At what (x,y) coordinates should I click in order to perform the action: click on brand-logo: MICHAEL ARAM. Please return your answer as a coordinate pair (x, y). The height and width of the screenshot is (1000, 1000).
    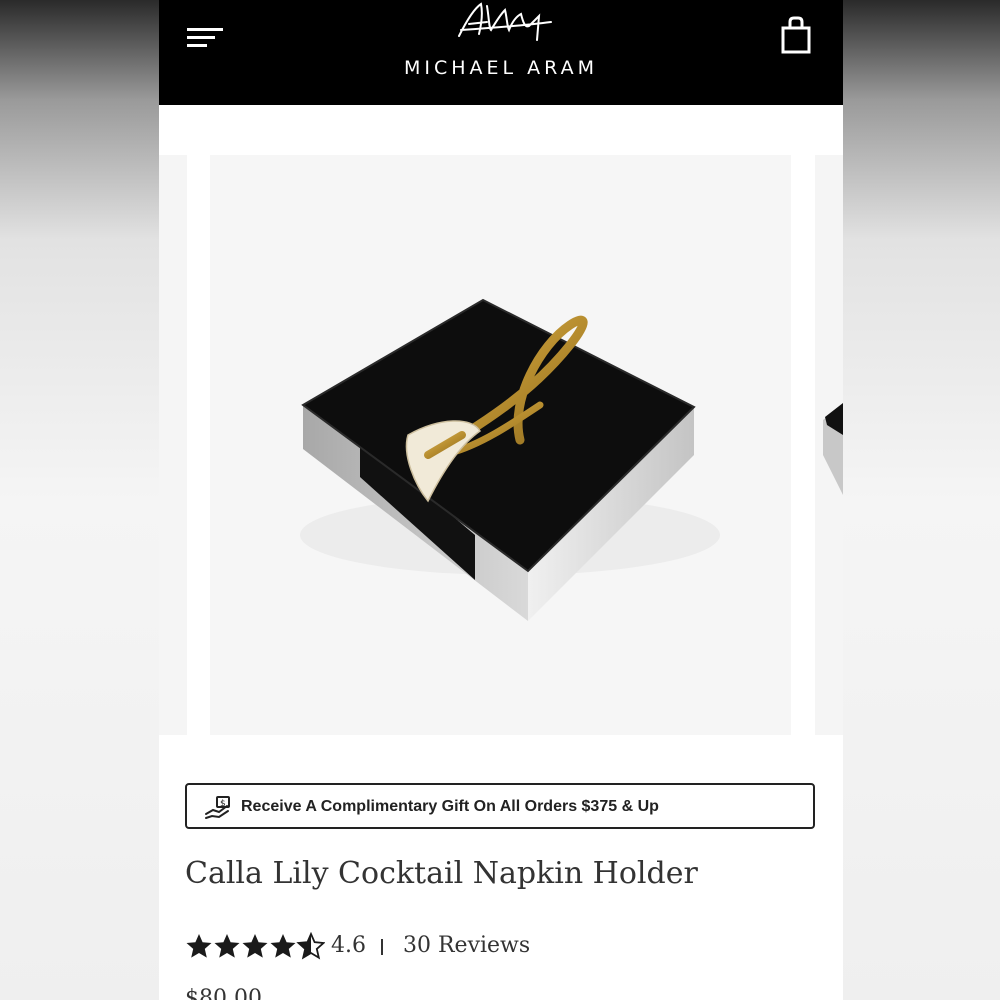
    Looking at the image, I should click on (501, 50).